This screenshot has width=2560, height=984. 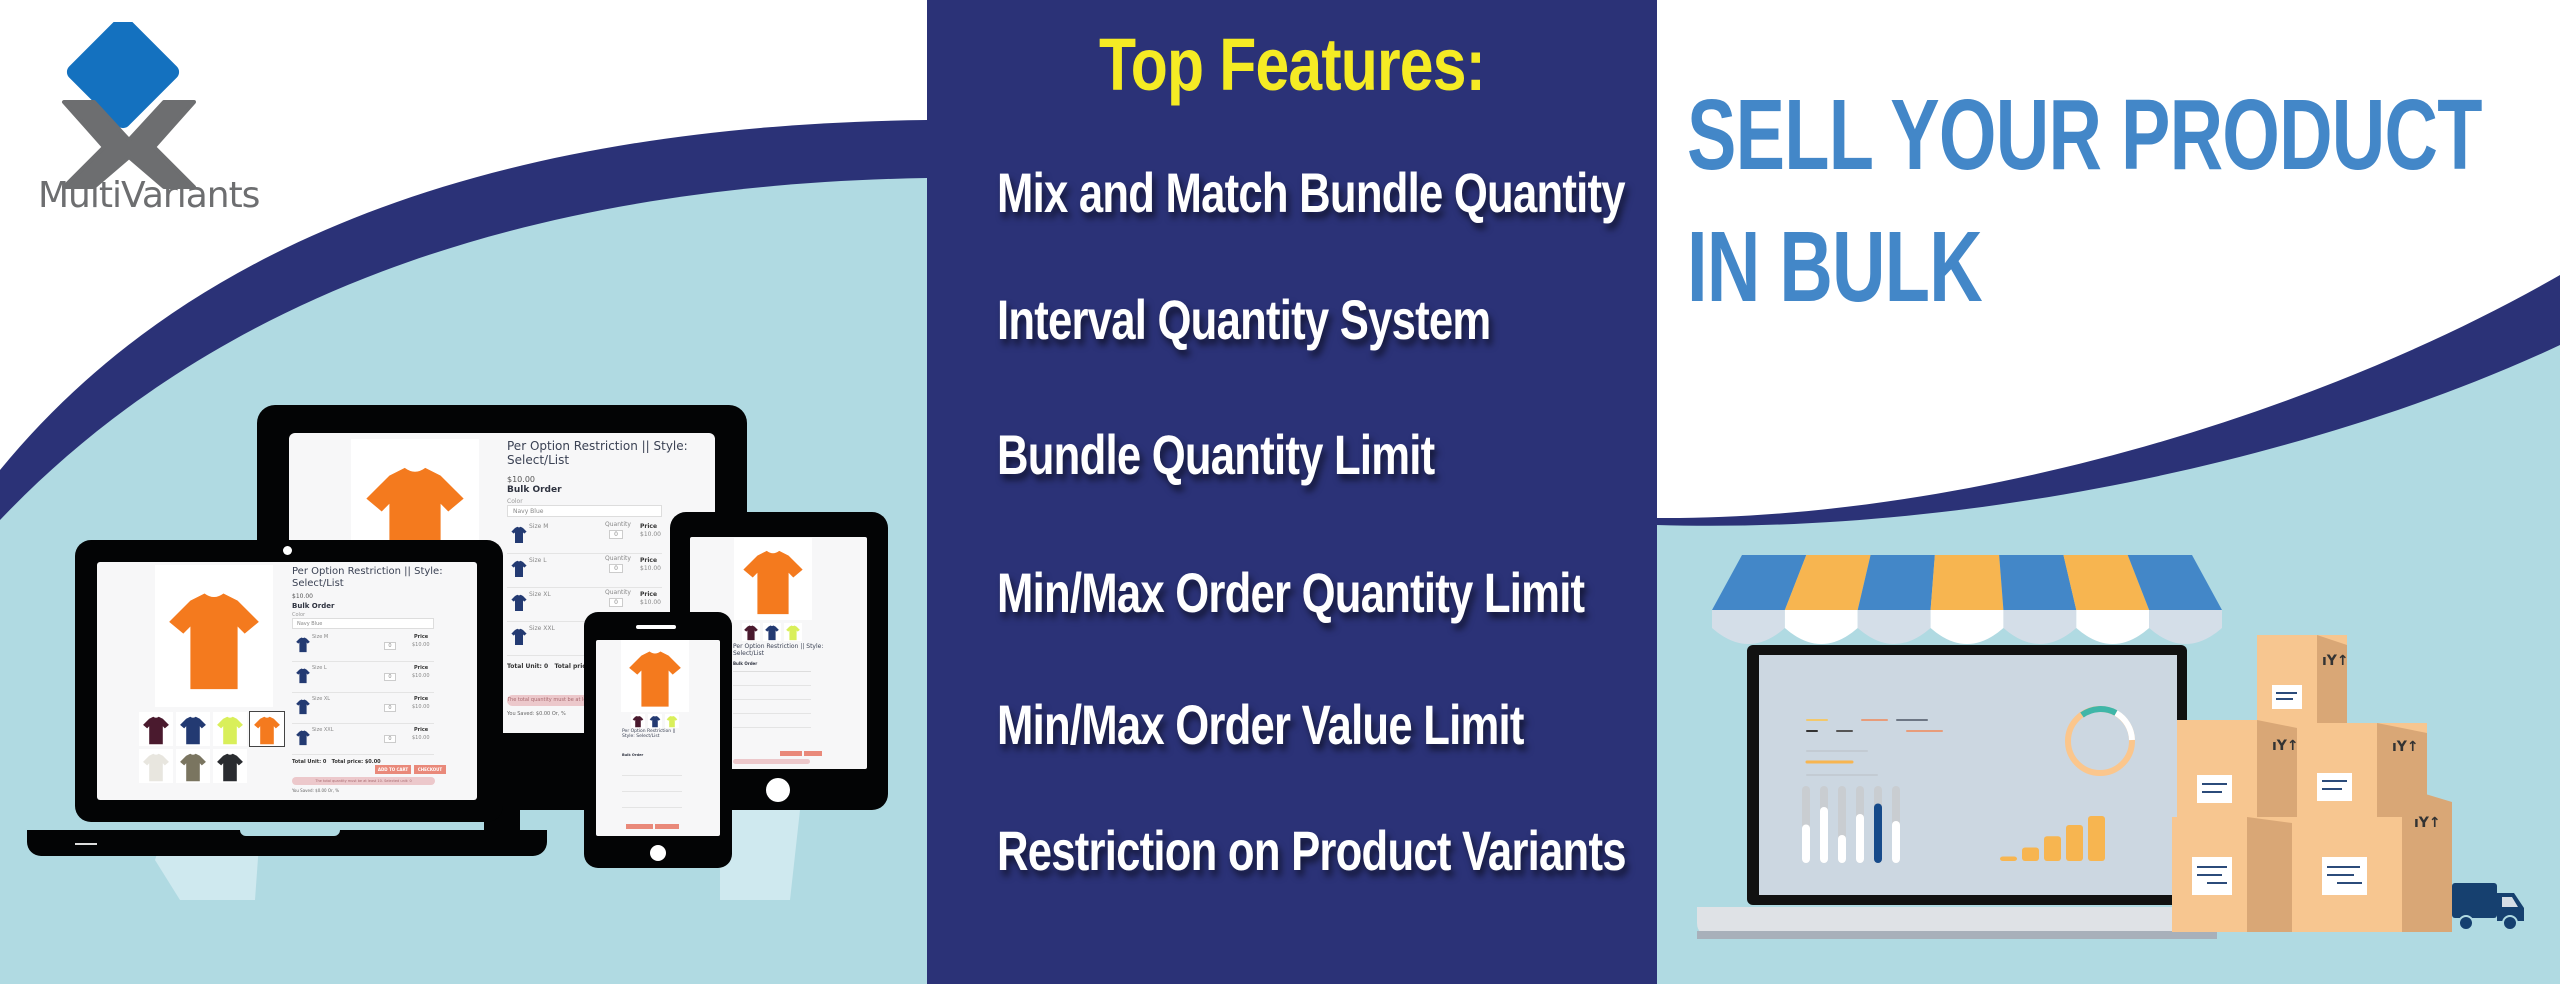 What do you see at coordinates (2242, 772) in the screenshot?
I see `box: ıY↑` at bounding box center [2242, 772].